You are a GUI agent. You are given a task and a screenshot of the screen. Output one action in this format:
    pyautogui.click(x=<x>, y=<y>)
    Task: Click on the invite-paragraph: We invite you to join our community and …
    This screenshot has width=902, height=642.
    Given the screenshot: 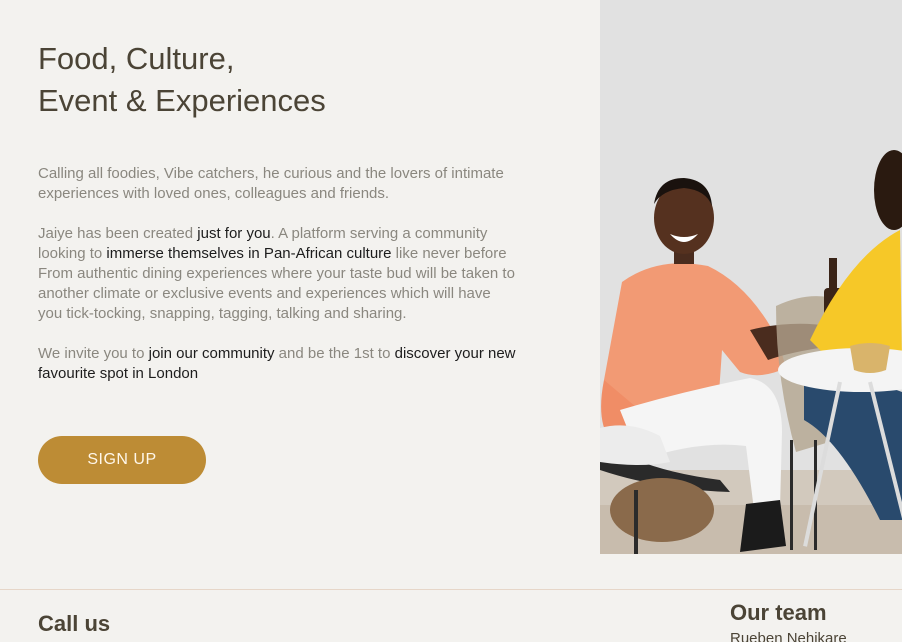 What is the action you would take?
    pyautogui.click(x=278, y=364)
    